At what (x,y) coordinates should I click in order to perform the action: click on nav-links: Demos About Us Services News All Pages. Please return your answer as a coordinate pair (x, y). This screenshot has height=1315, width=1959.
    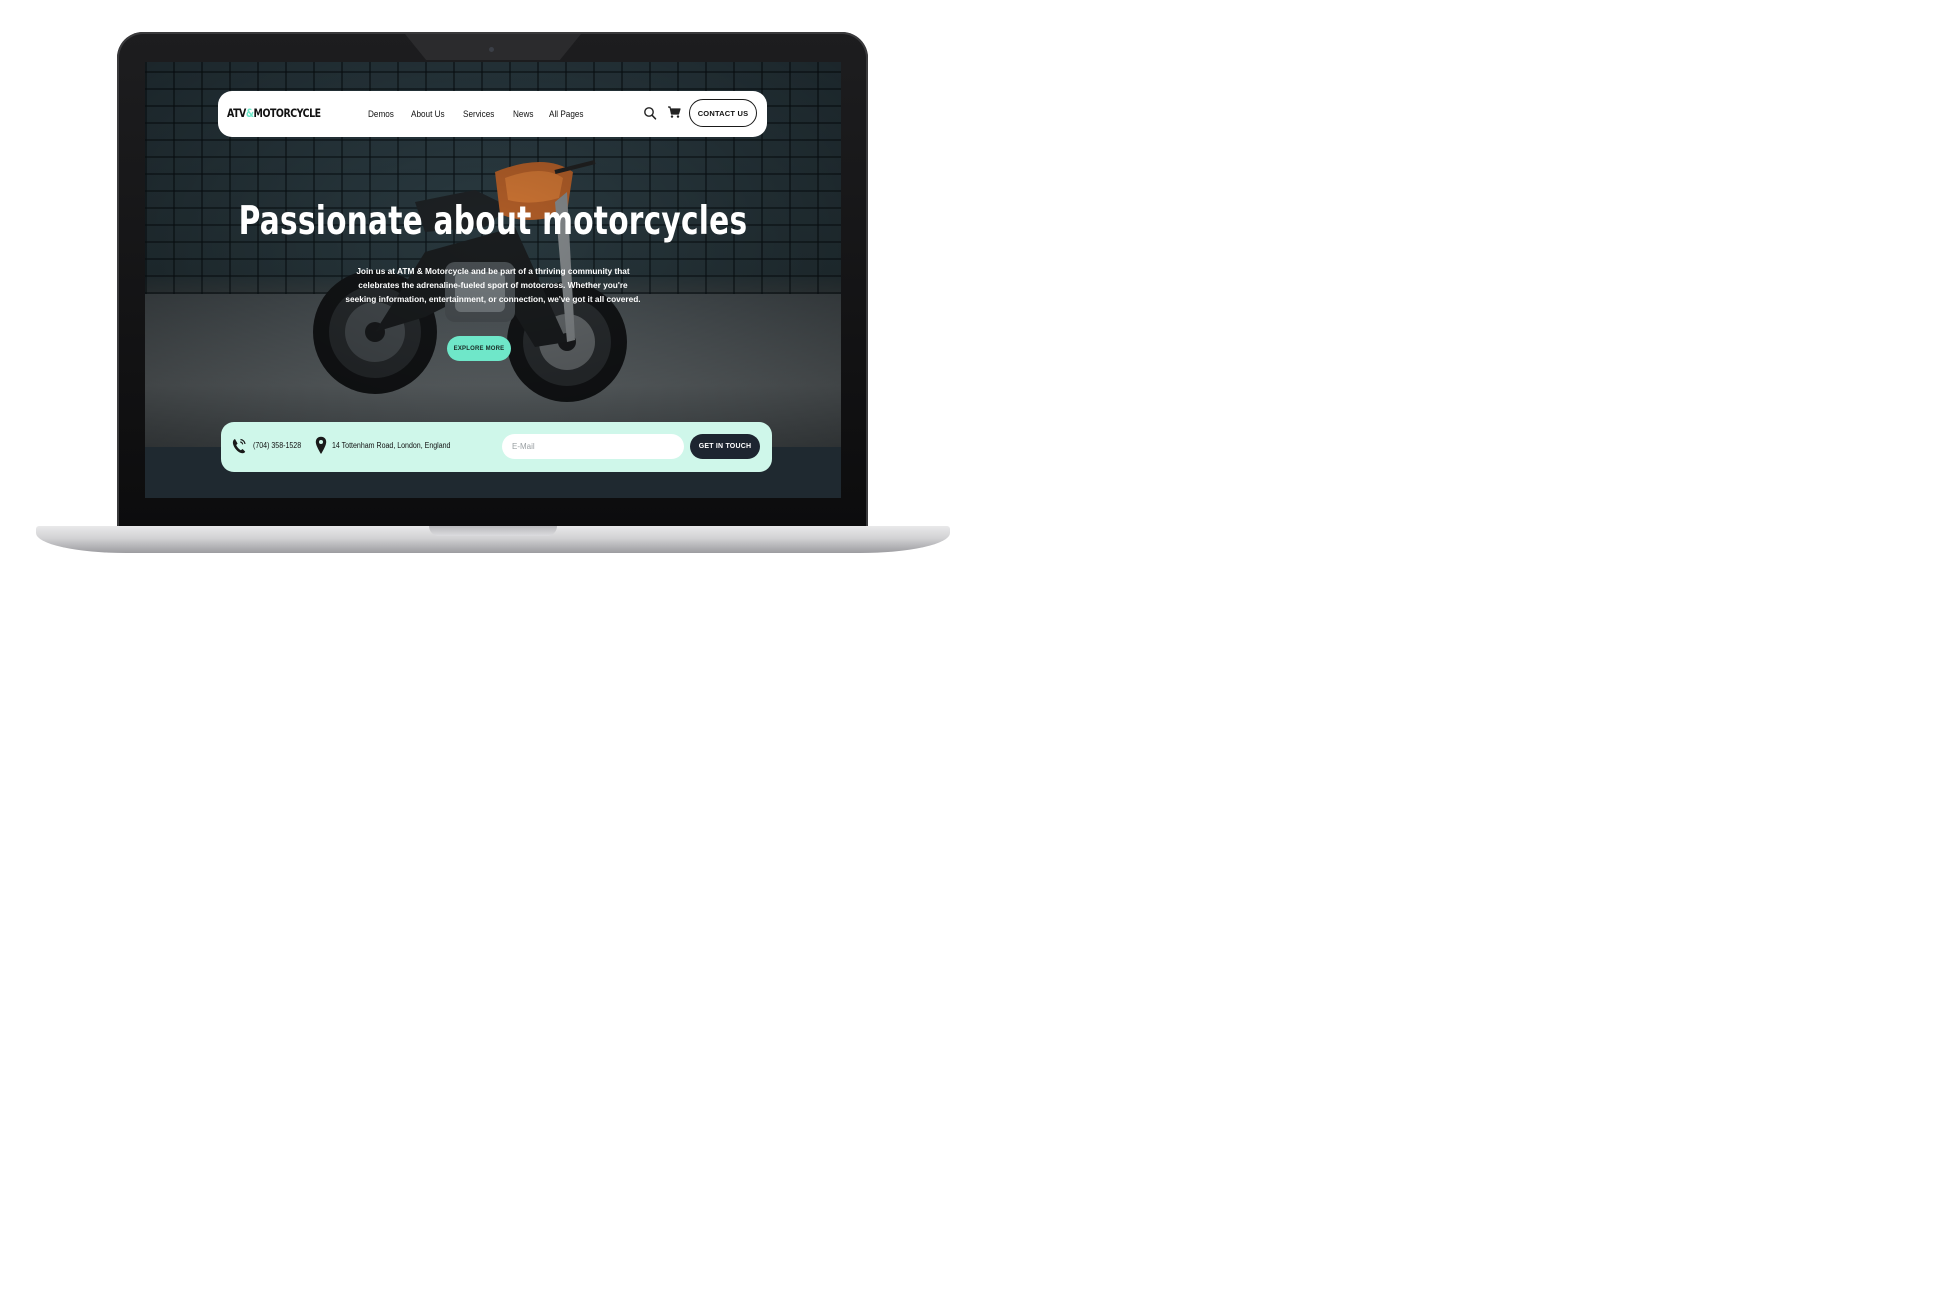
    Looking at the image, I should click on (479, 114).